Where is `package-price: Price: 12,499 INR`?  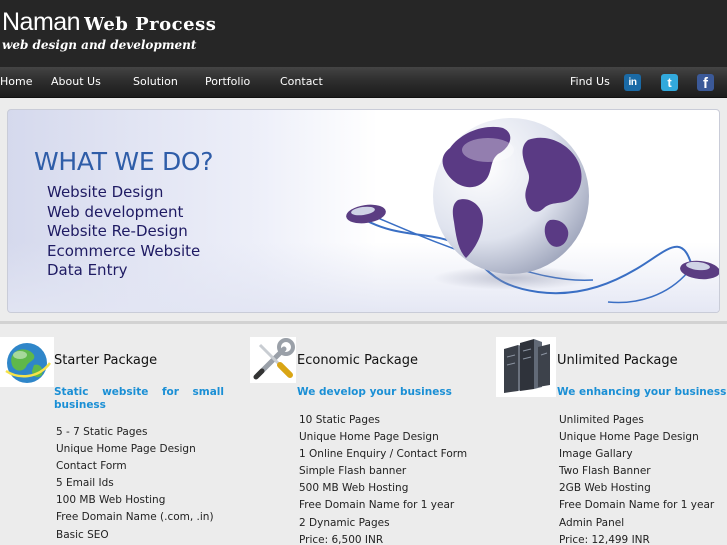 package-price: Price: 12,499 INR is located at coordinates (604, 539).